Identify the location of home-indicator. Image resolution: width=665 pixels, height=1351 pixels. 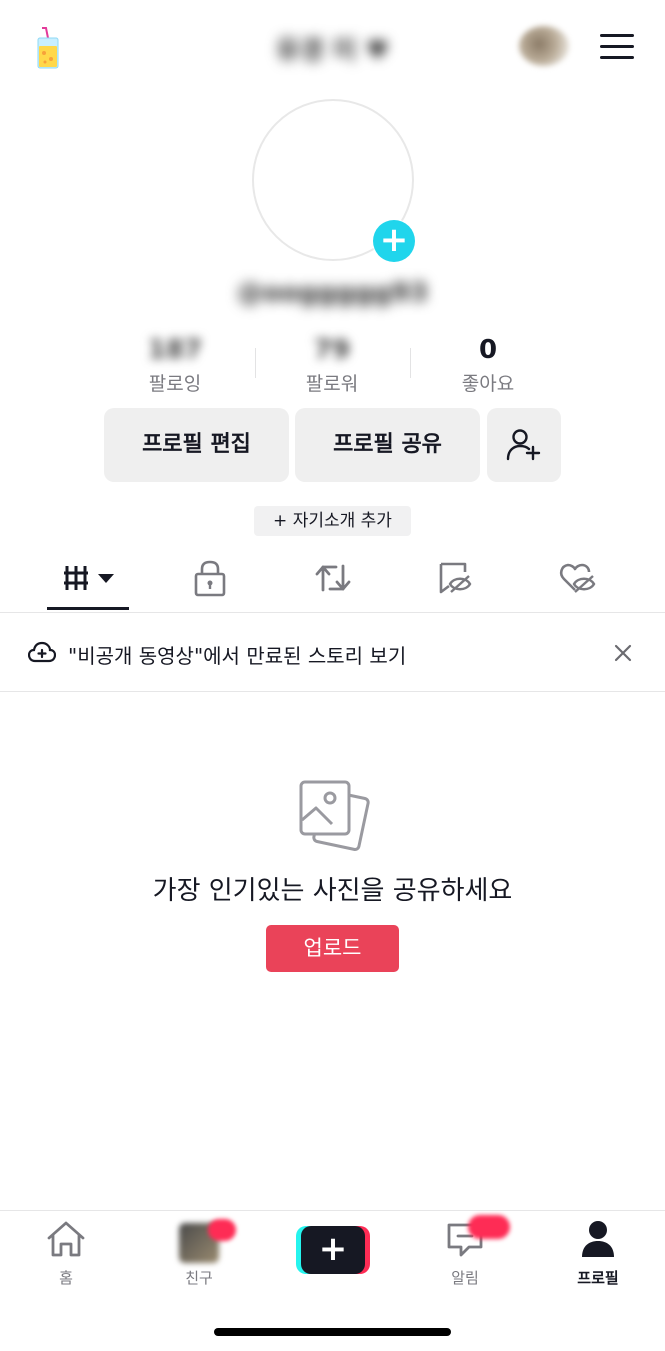
(332, 1332).